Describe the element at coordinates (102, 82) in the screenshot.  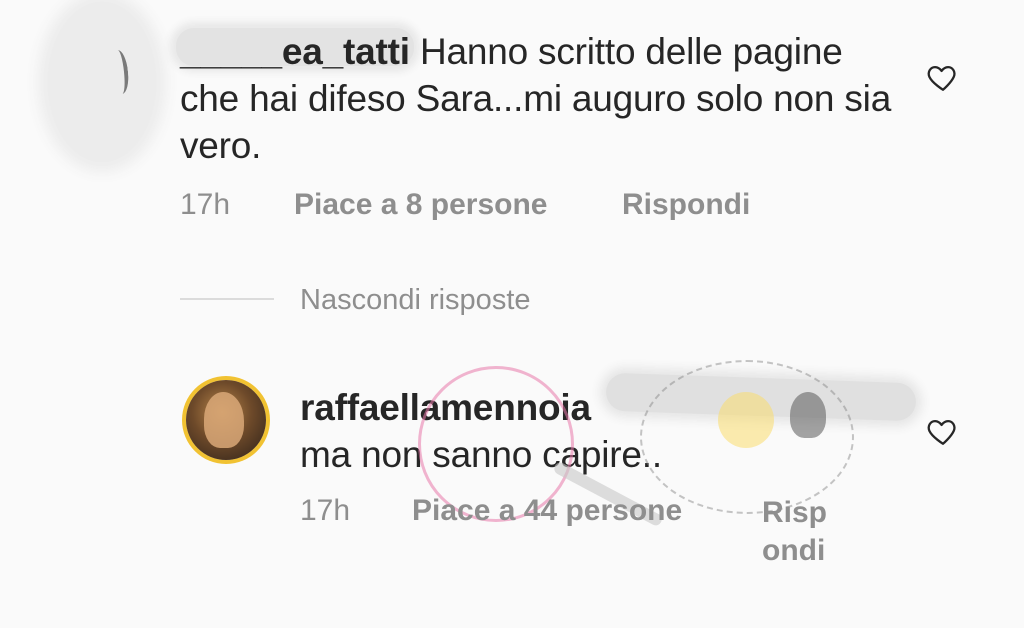
I see `avatar-redacted` at that location.